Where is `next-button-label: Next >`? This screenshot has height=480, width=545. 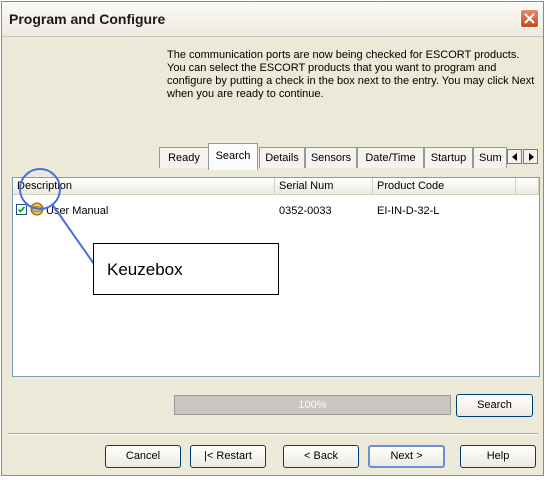
next-button-label: Next > is located at coordinates (406, 456).